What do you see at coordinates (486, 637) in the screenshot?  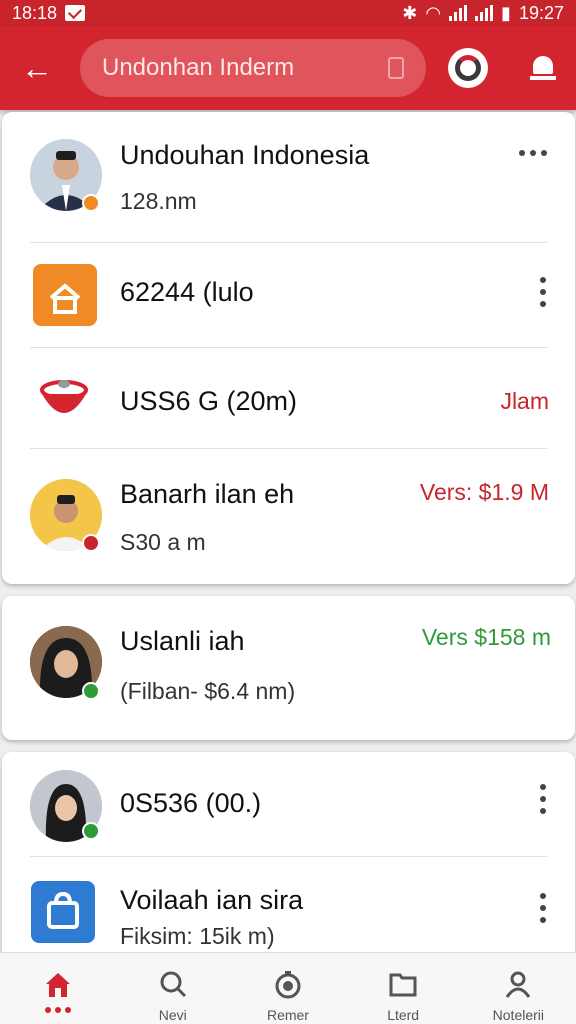 I see `item-value: Vers $158 m` at bounding box center [486, 637].